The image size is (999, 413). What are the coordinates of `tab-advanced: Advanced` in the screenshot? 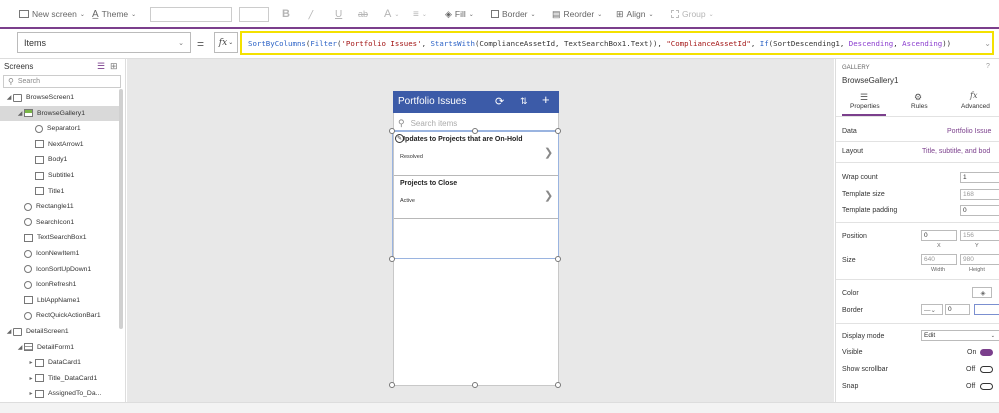 It's located at (975, 106).